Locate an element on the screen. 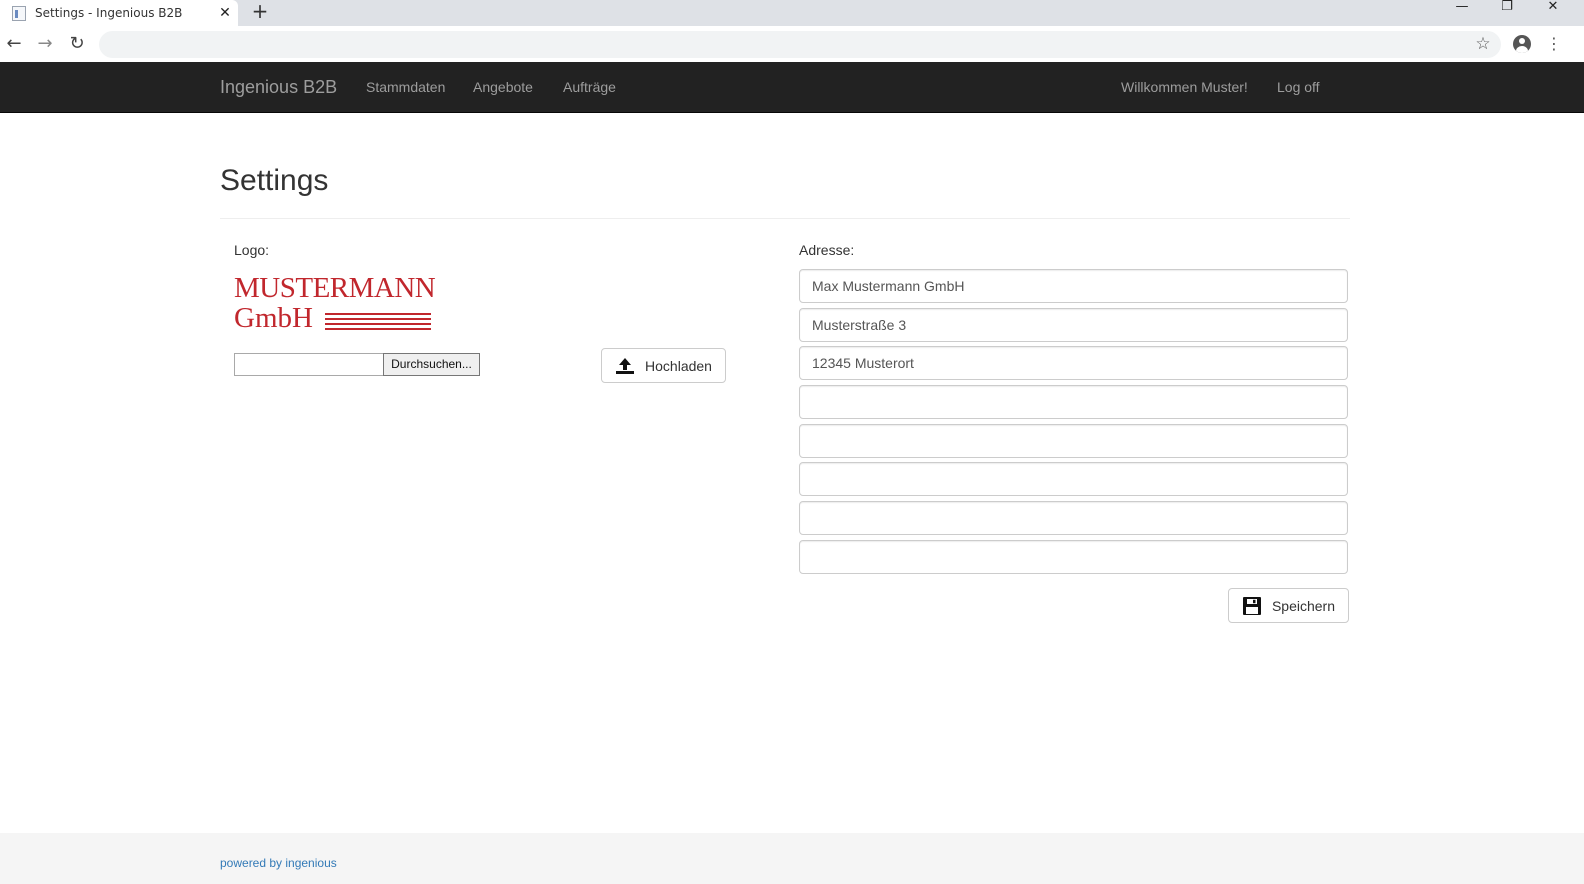  browser-menu-icon: ⋮ is located at coordinates (1554, 44).